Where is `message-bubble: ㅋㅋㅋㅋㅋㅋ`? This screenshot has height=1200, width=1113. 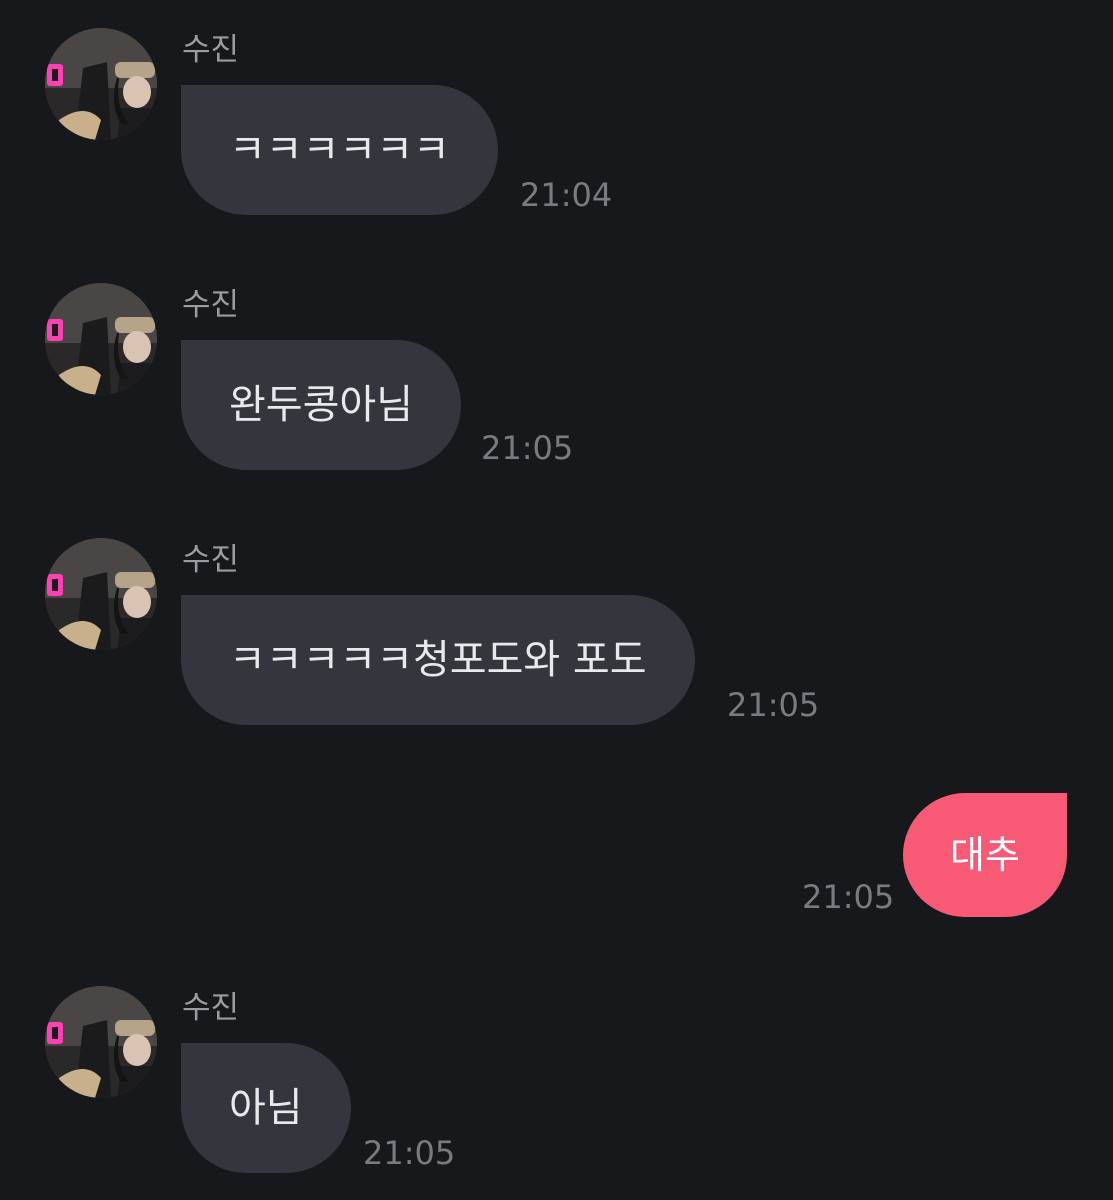 message-bubble: ㅋㅋㅋㅋㅋㅋ is located at coordinates (339, 150).